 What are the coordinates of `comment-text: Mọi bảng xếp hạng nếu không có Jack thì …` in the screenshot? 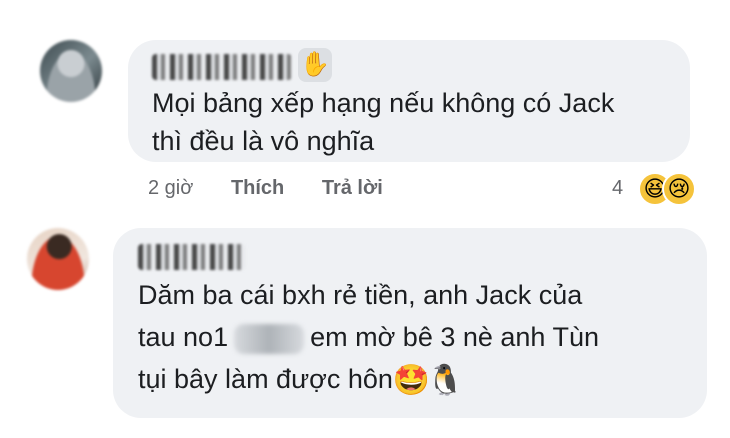 It's located at (383, 122).